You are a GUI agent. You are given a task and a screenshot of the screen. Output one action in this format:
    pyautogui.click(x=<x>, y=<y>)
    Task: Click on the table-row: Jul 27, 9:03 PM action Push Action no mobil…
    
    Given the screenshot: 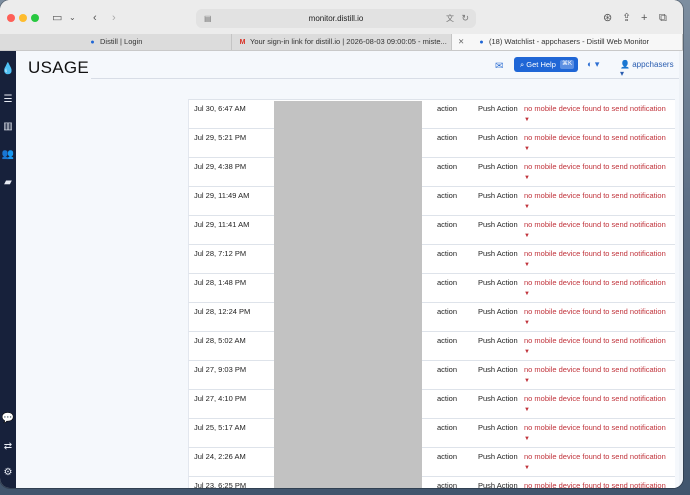 What is the action you would take?
    pyautogui.click(x=431, y=374)
    